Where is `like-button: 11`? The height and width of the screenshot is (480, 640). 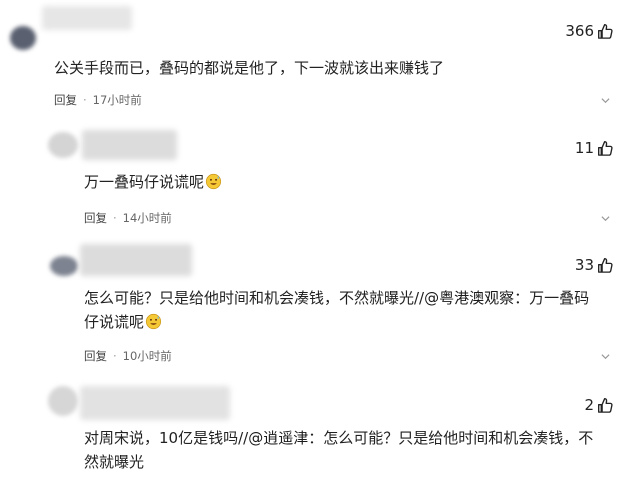
like-button: 11 is located at coordinates (594, 148).